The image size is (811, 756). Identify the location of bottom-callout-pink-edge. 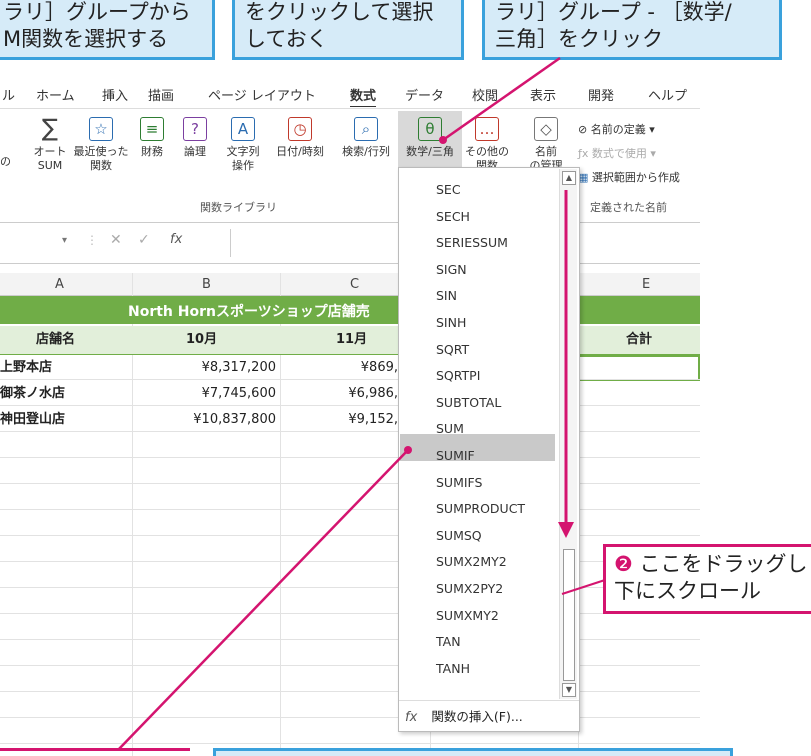
(95, 749).